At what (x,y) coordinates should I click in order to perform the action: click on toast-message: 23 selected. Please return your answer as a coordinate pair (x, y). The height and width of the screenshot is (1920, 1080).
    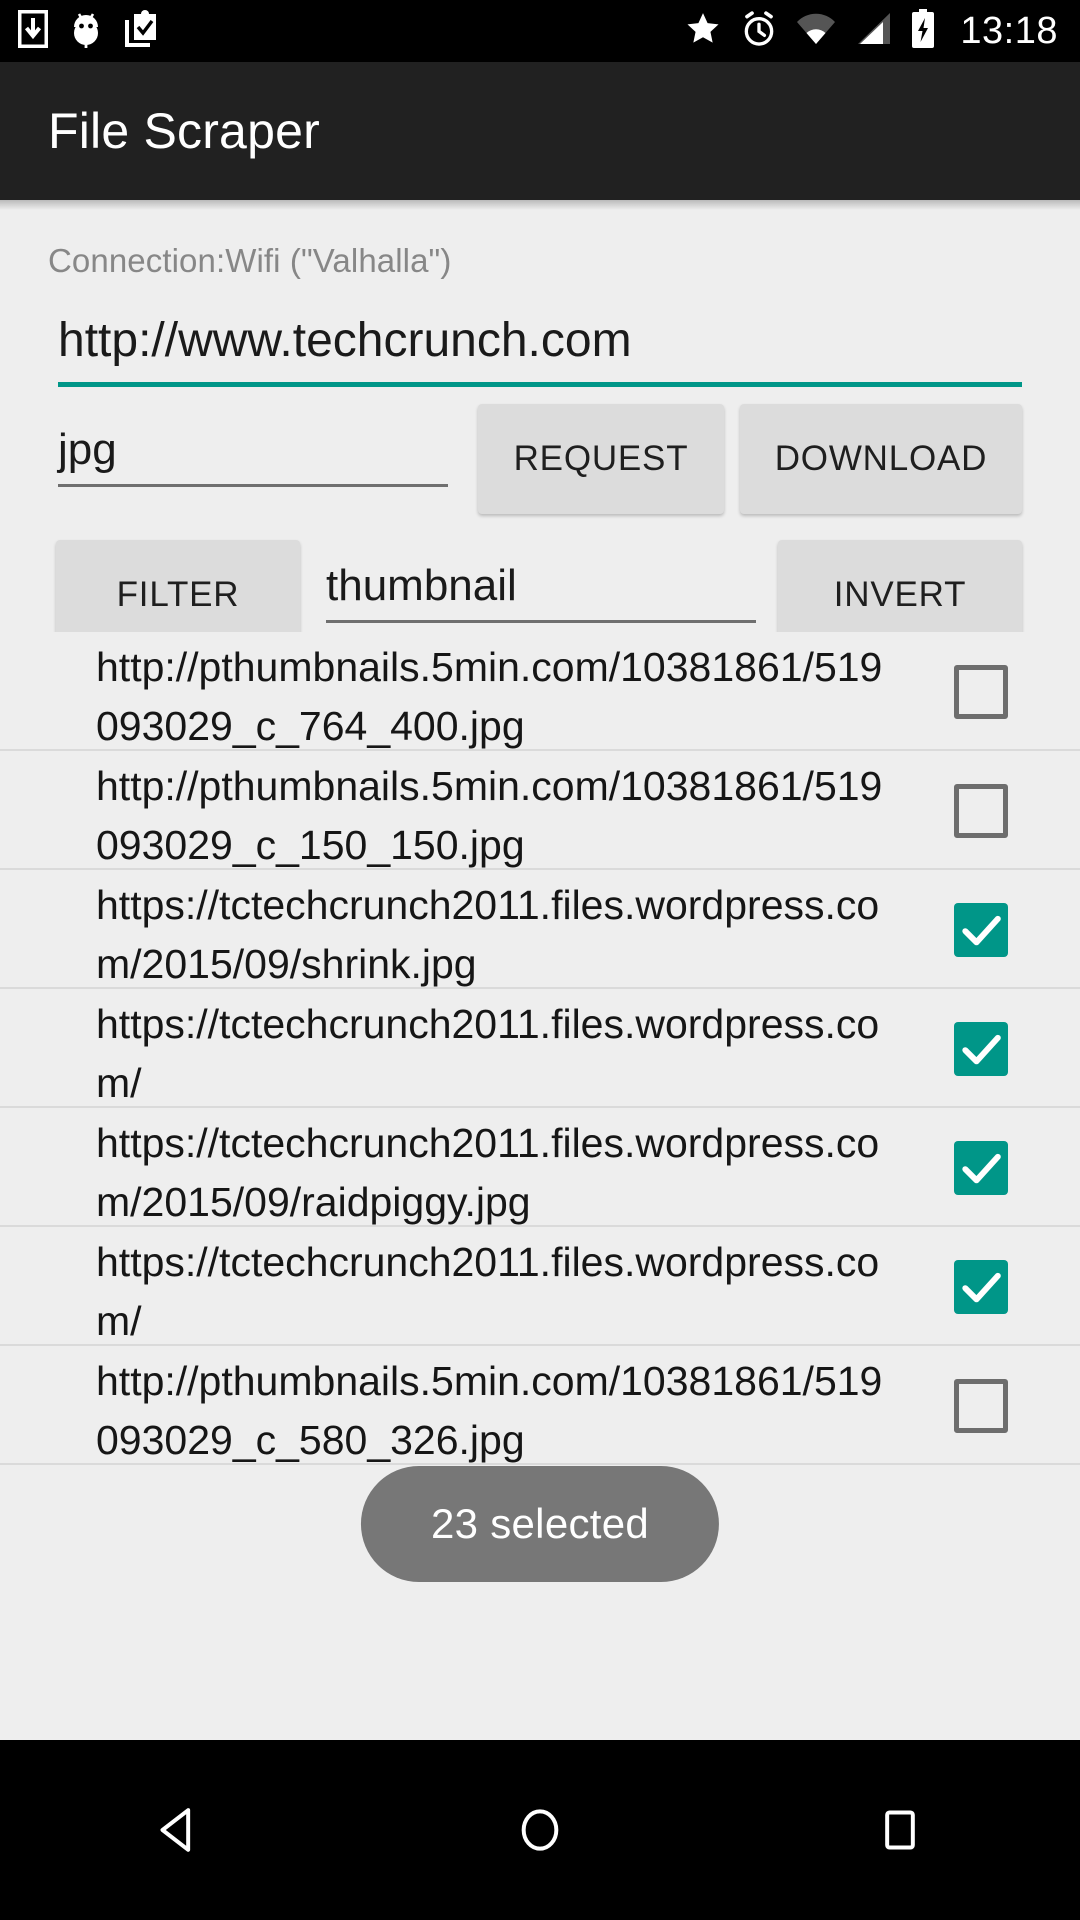
    Looking at the image, I should click on (540, 1523).